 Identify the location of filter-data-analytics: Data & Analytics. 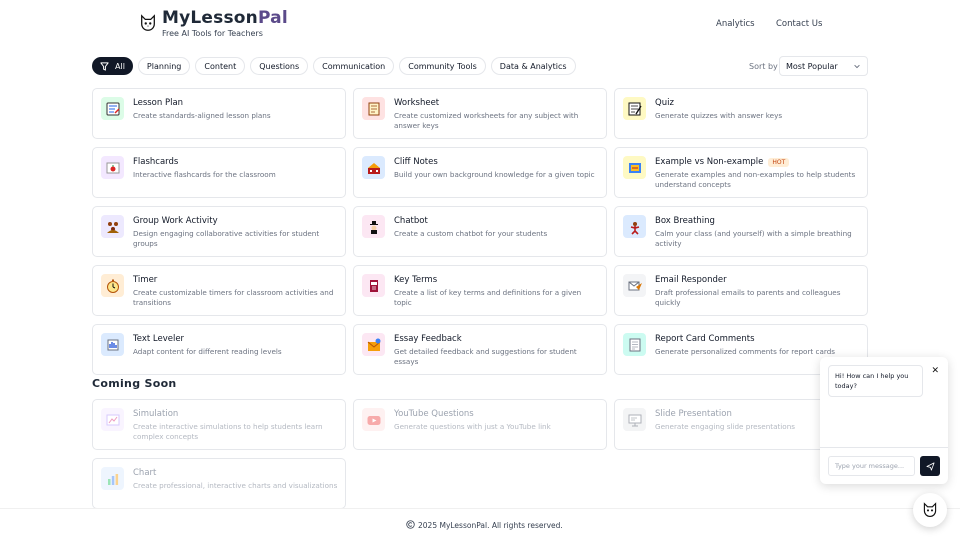
(533, 66).